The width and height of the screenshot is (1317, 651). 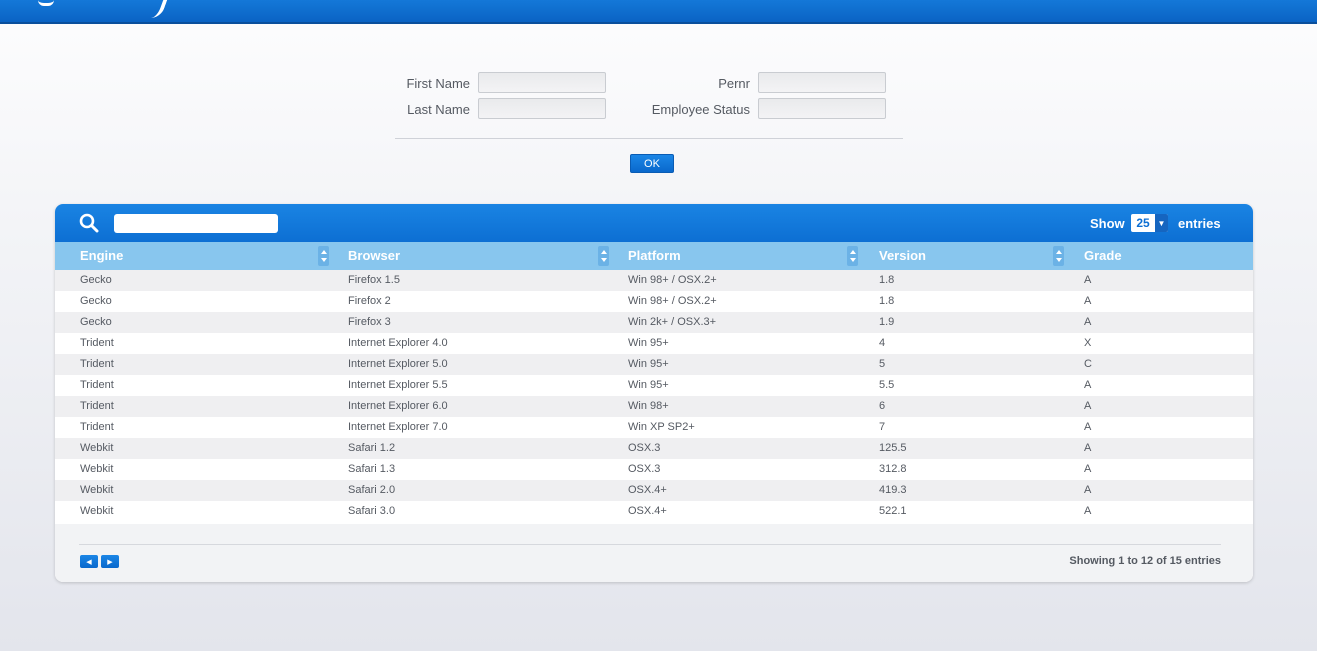 I want to click on column-header-browser: Browser, so click(x=374, y=256).